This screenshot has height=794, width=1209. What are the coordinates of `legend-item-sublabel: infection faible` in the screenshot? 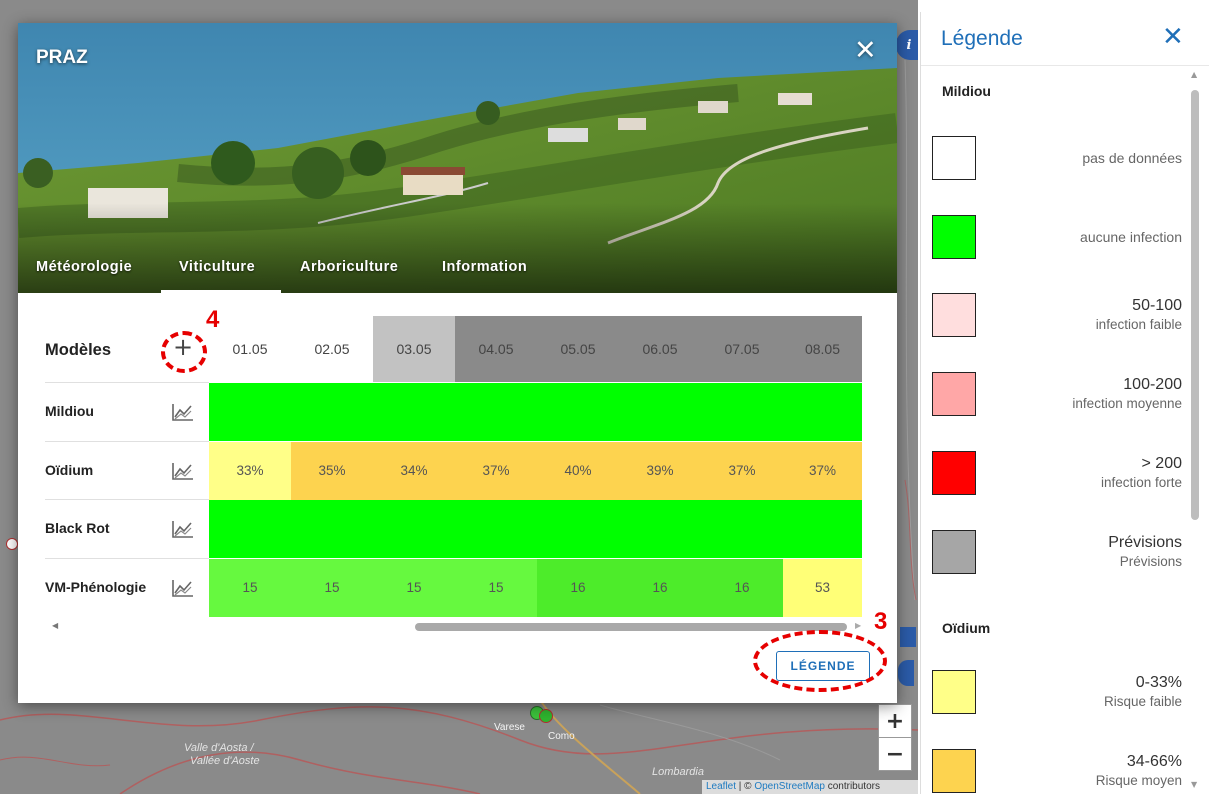 It's located at (1138, 324).